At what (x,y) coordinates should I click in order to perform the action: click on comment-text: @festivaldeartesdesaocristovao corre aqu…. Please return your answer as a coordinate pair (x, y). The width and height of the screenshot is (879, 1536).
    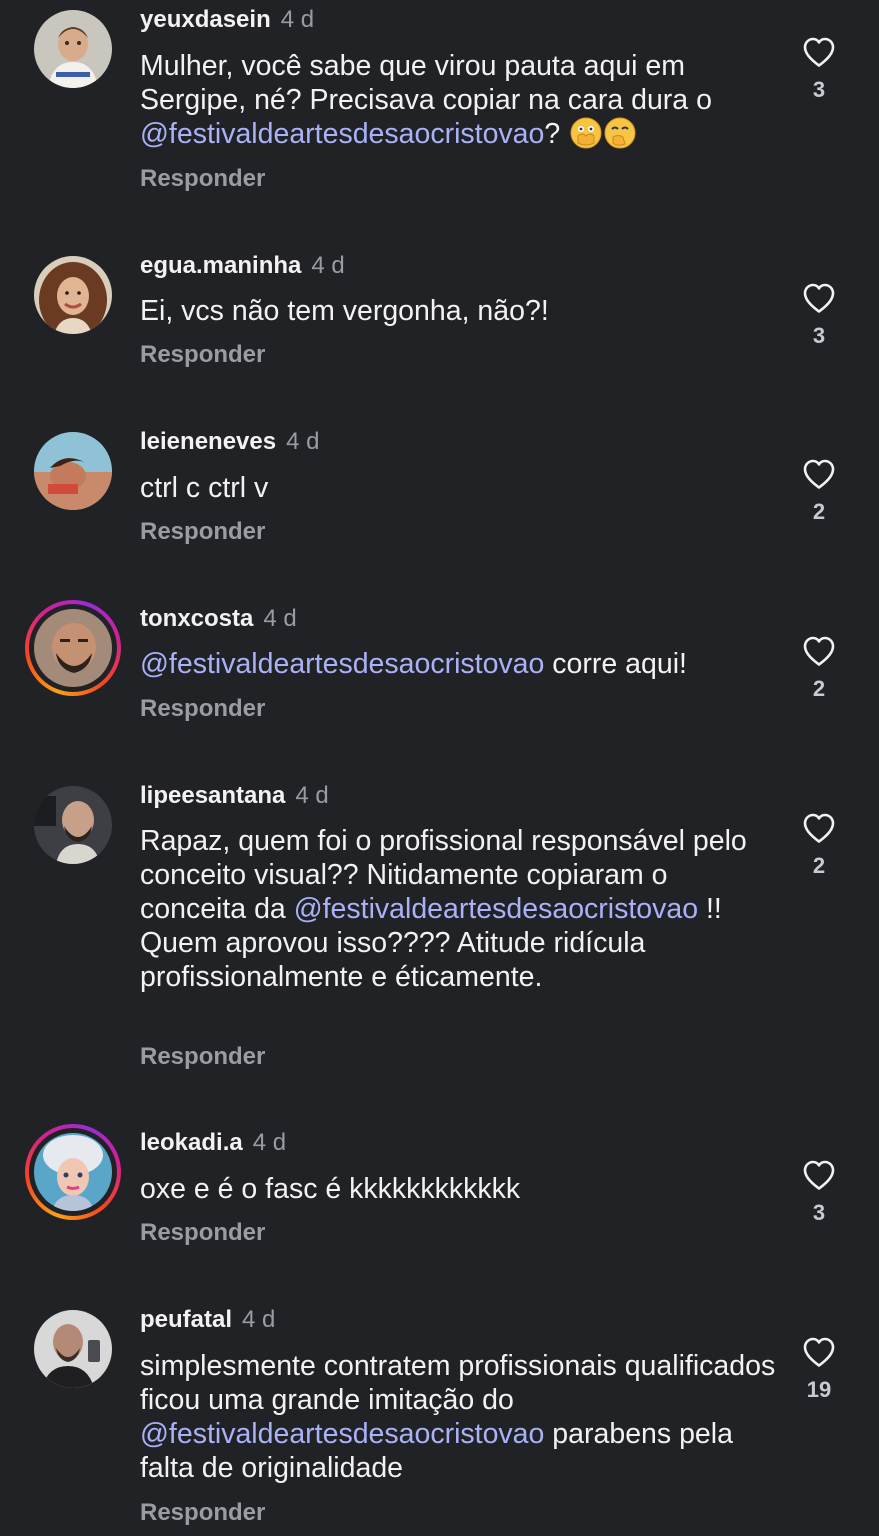
    Looking at the image, I should click on (413, 664).